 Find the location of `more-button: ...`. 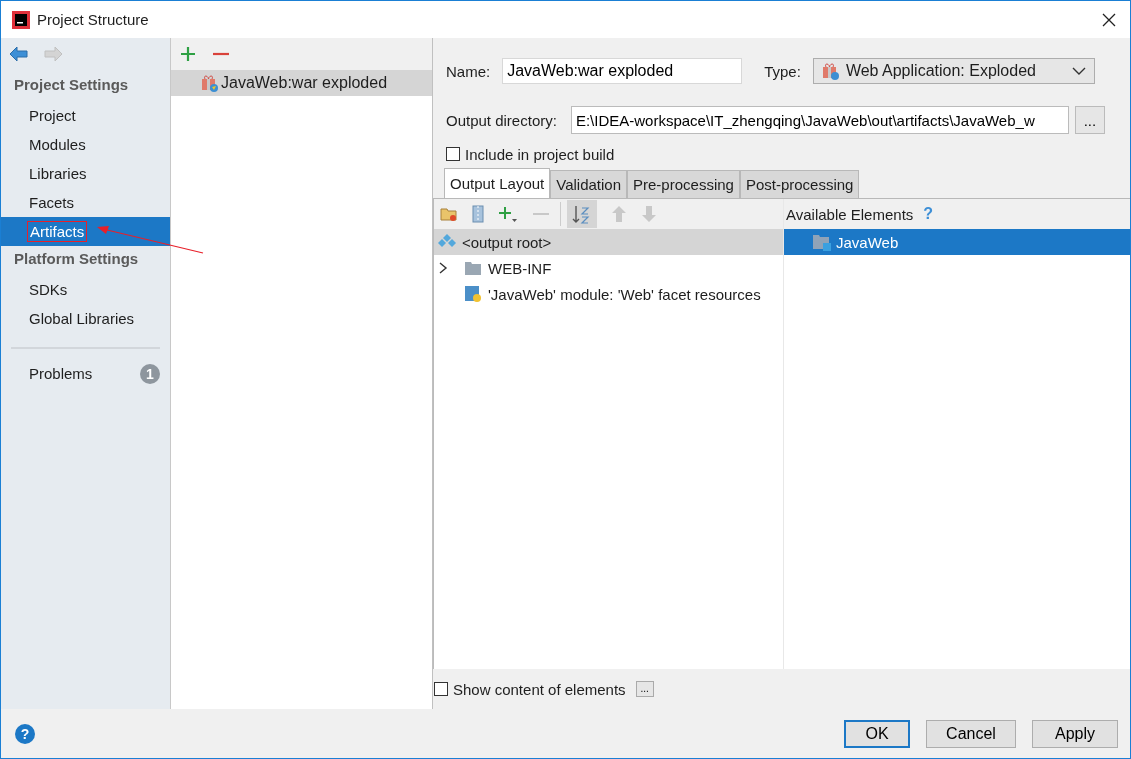

more-button: ... is located at coordinates (644, 689).